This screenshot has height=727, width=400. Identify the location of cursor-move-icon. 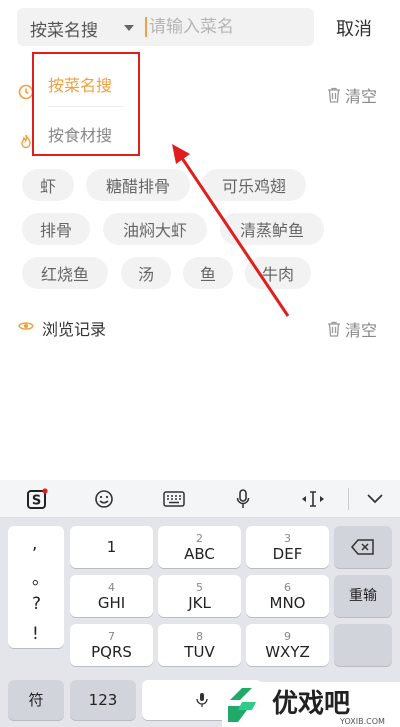
(313, 499).